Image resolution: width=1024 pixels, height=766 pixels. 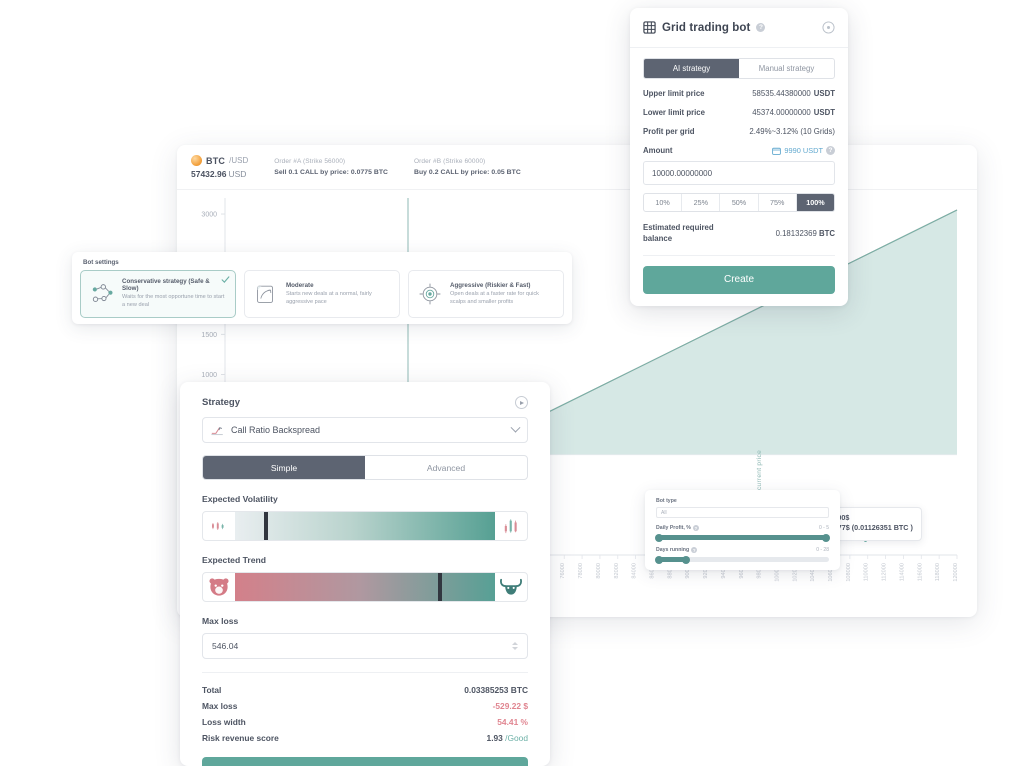 I want to click on tab-manual-strategy: Manual strategy, so click(x=786, y=68).